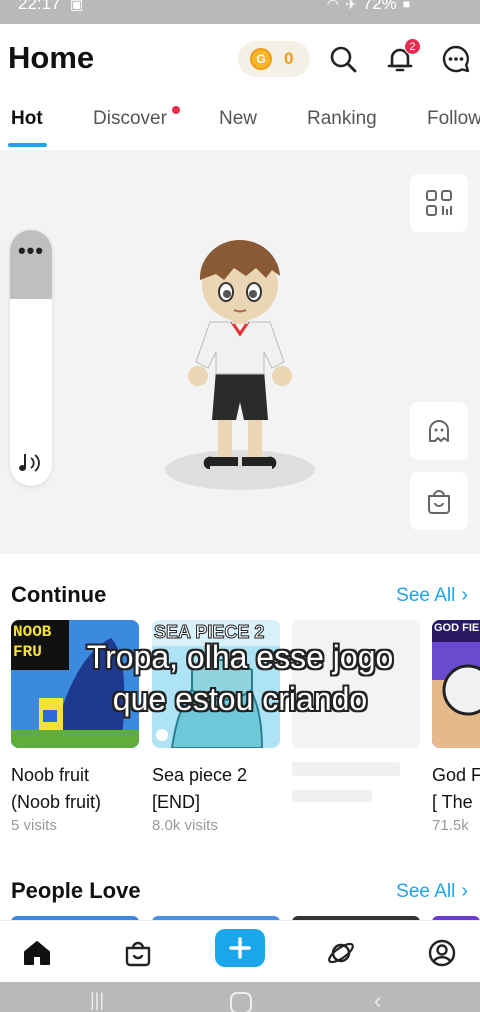  What do you see at coordinates (31, 250) in the screenshot?
I see `more-icon: •••` at bounding box center [31, 250].